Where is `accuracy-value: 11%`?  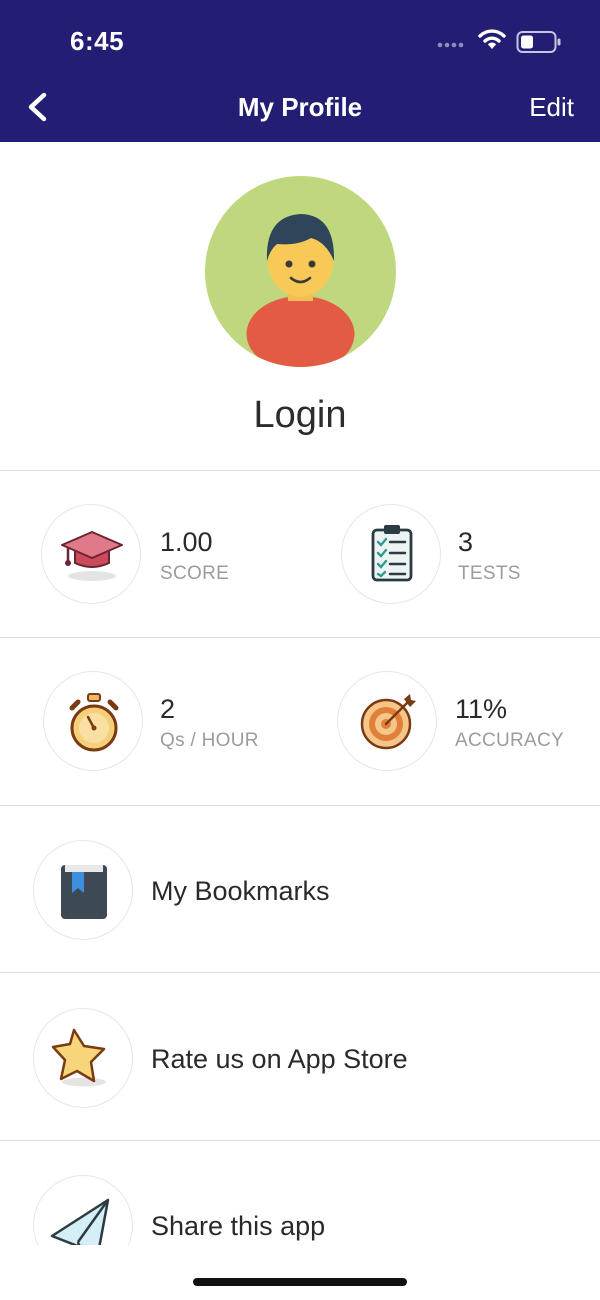 accuracy-value: 11% is located at coordinates (481, 709).